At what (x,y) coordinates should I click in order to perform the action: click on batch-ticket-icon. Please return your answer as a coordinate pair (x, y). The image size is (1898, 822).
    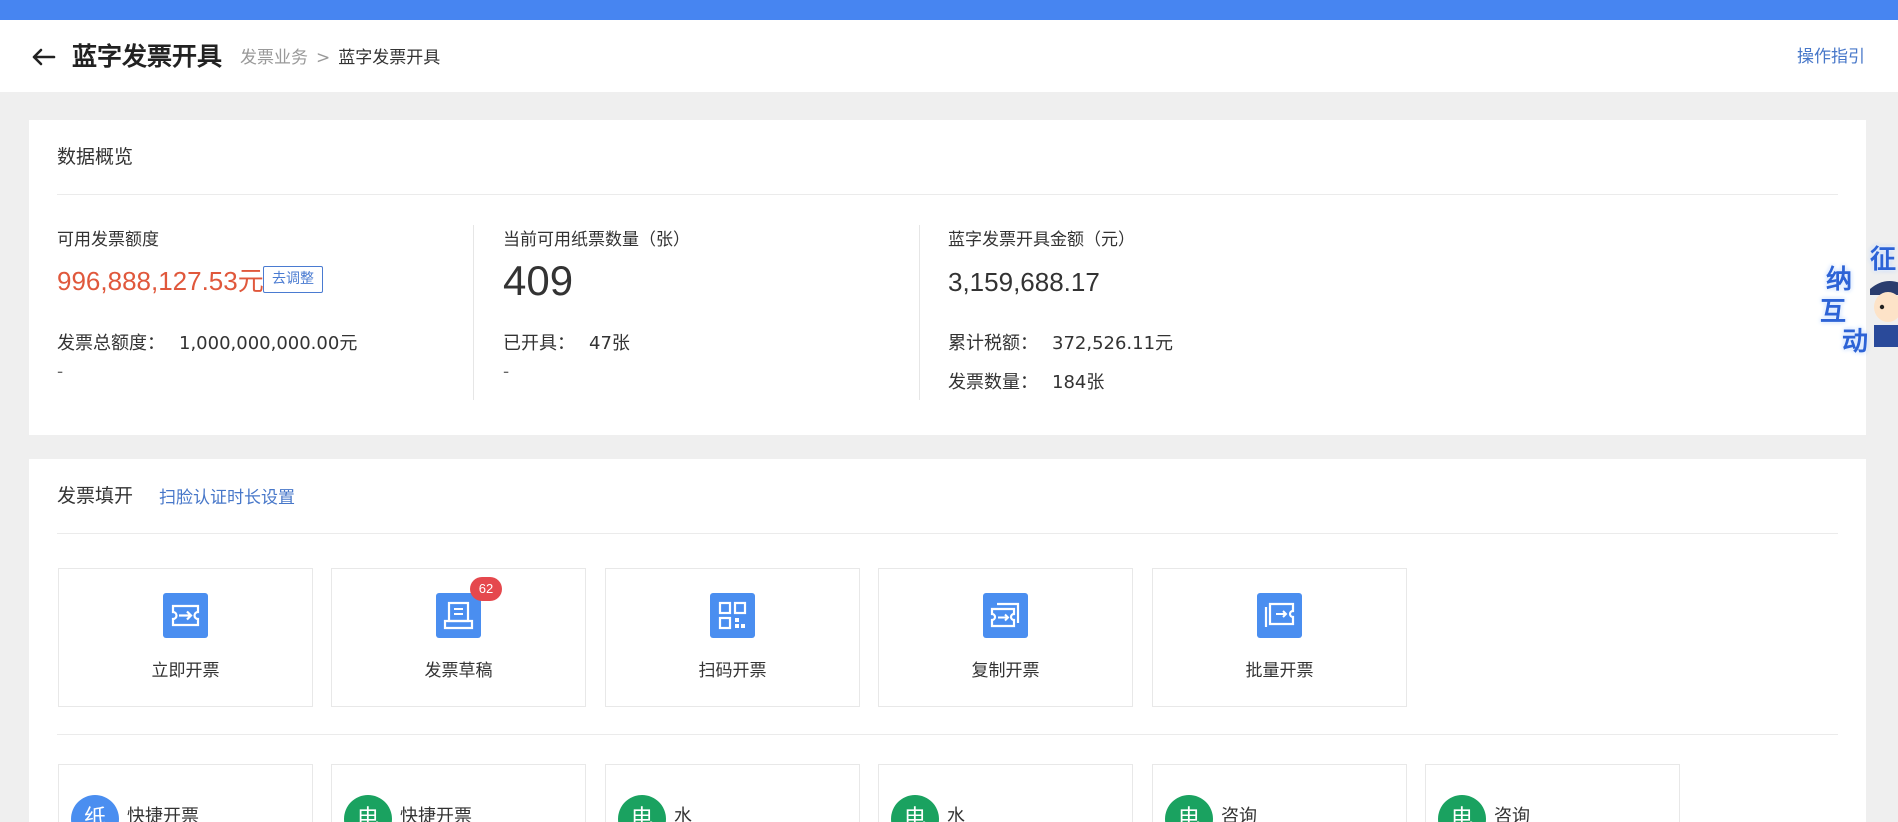
    Looking at the image, I should click on (1279, 615).